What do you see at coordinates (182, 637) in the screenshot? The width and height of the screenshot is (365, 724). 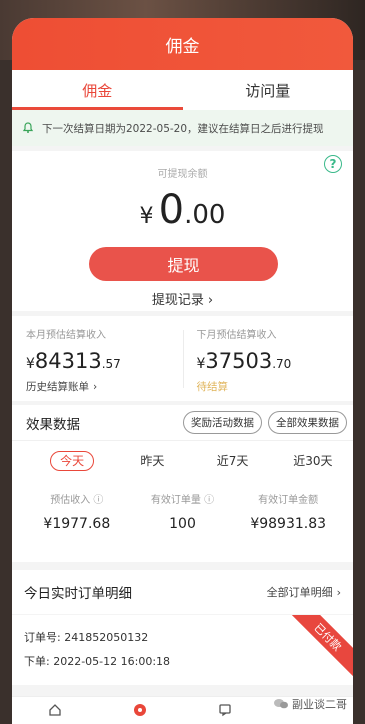 I see `order-number-line: 订单号: 241852050132` at bounding box center [182, 637].